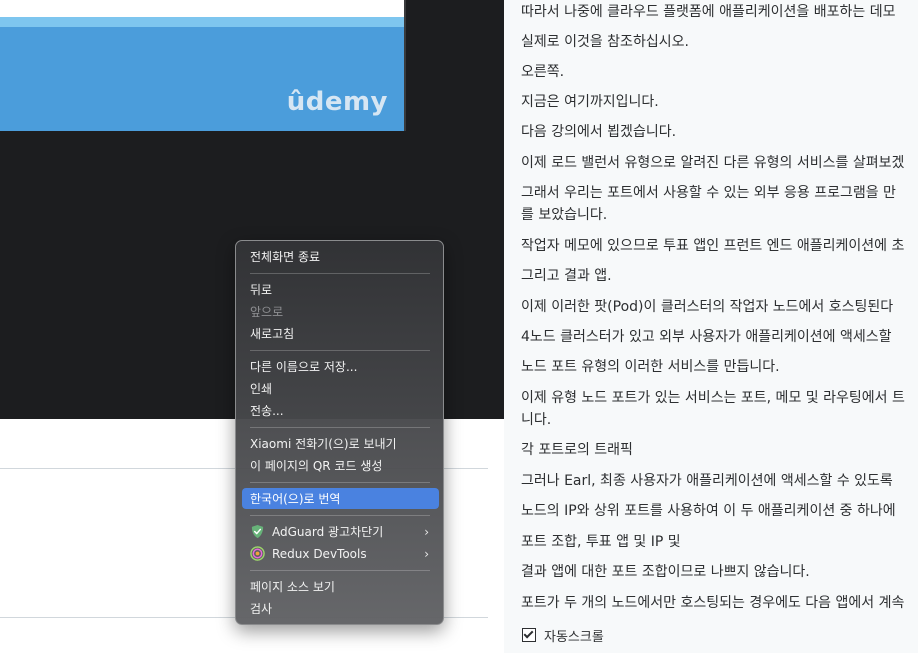 This screenshot has width=918, height=653. Describe the element at coordinates (272, 334) in the screenshot. I see `menu-item-reload: 새로고침` at that location.